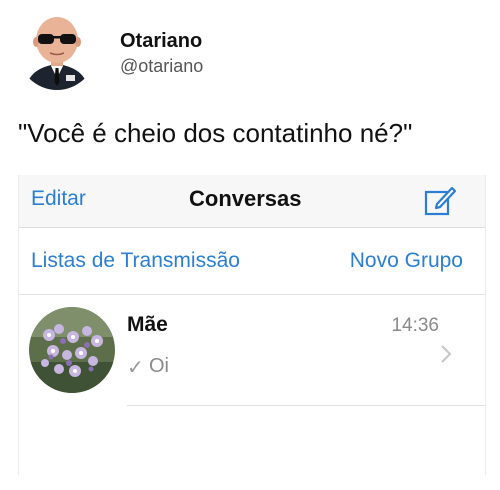  Describe the element at coordinates (135, 368) in the screenshot. I see `sent-check-icon: ✓` at that location.